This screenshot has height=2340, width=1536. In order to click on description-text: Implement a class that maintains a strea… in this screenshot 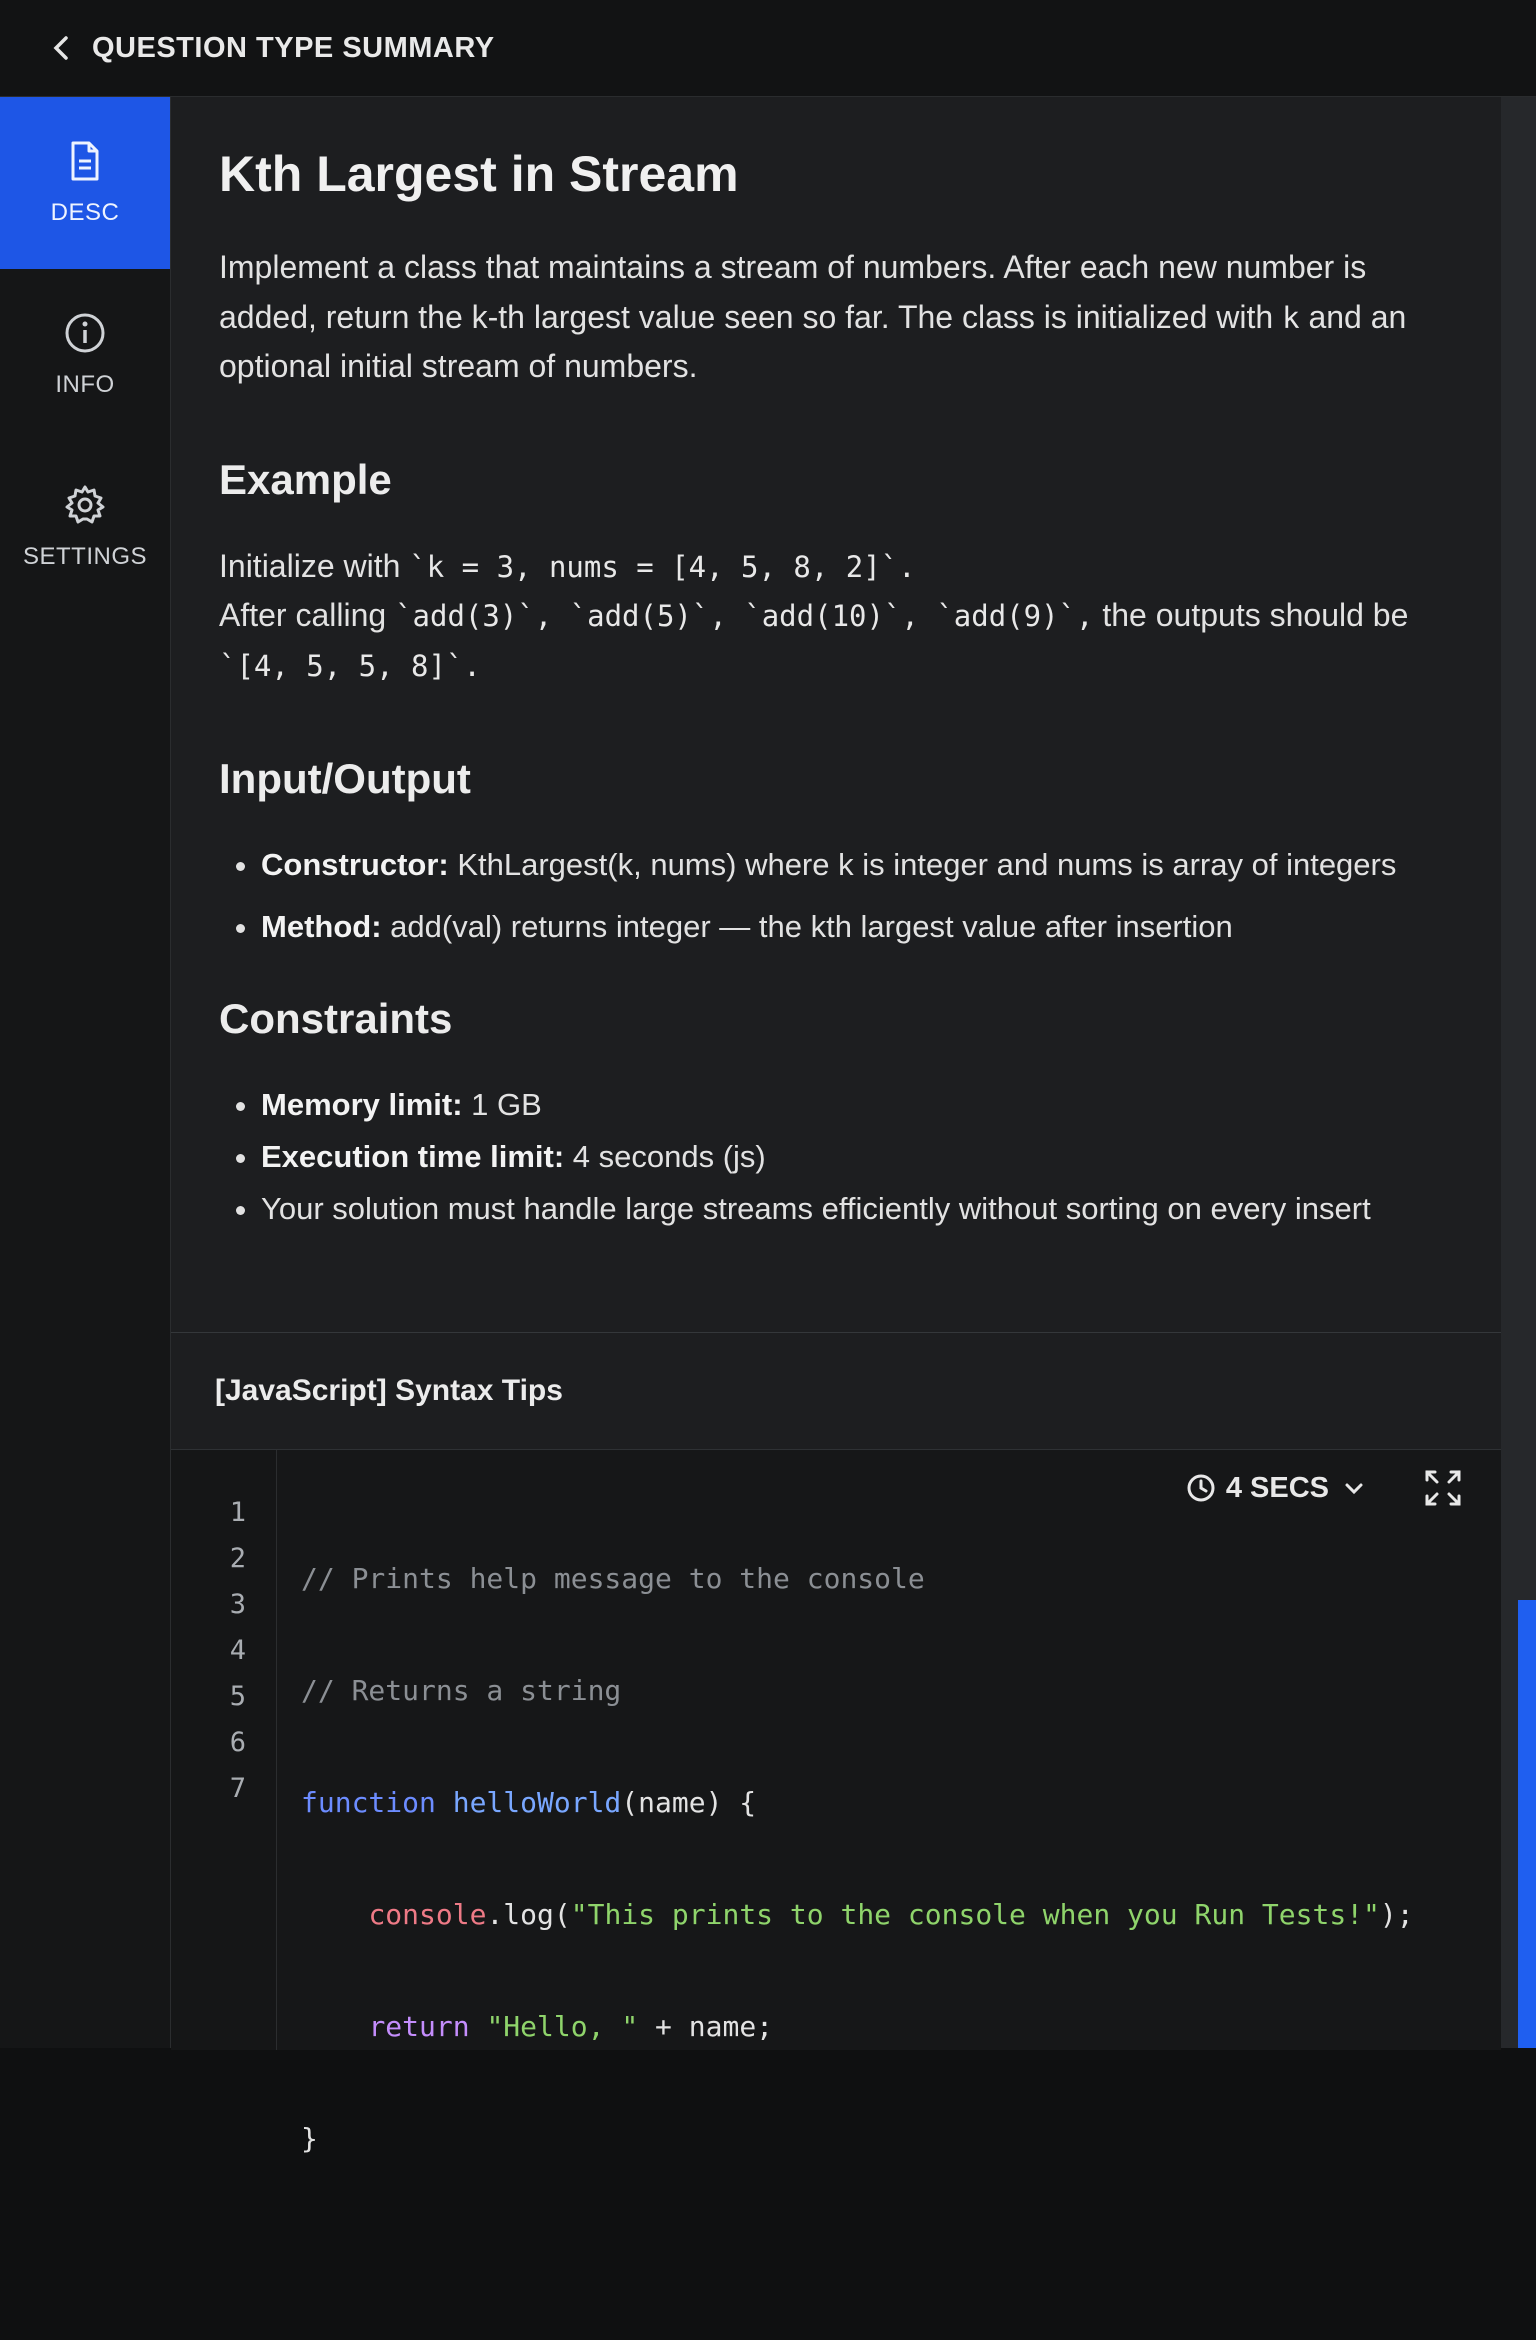, I will do `click(793, 292)`.